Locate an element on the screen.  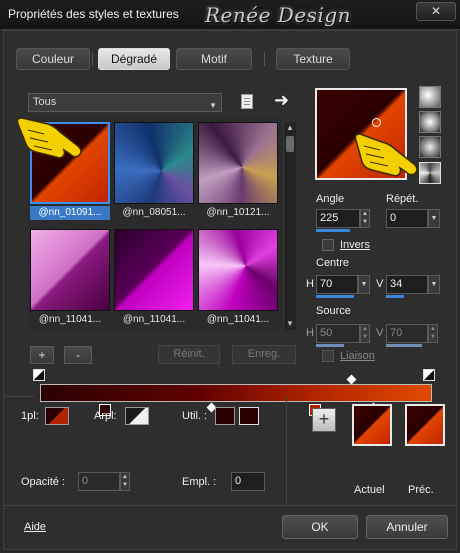
current-label: Actuel is located at coordinates (369, 490).